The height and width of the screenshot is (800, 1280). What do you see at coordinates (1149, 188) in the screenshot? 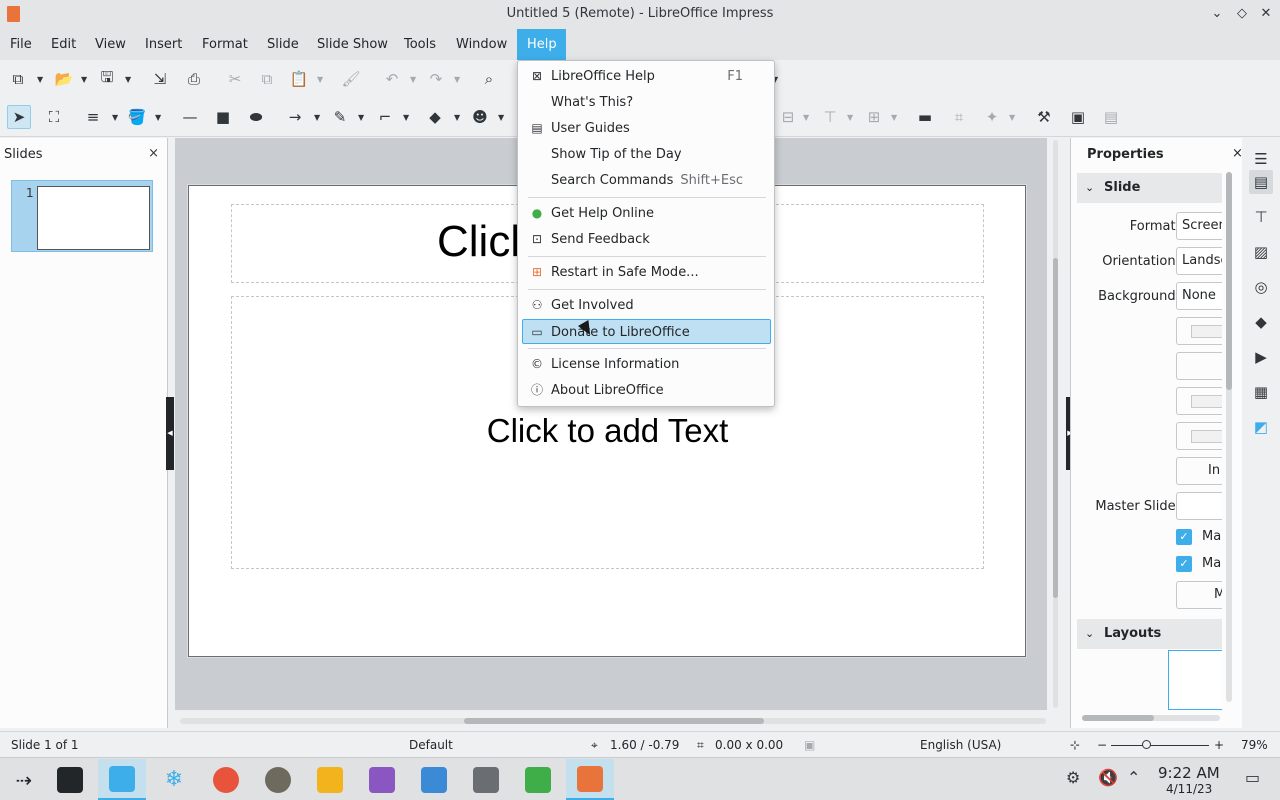
I see `section-slide: ⌄ Slide` at bounding box center [1149, 188].